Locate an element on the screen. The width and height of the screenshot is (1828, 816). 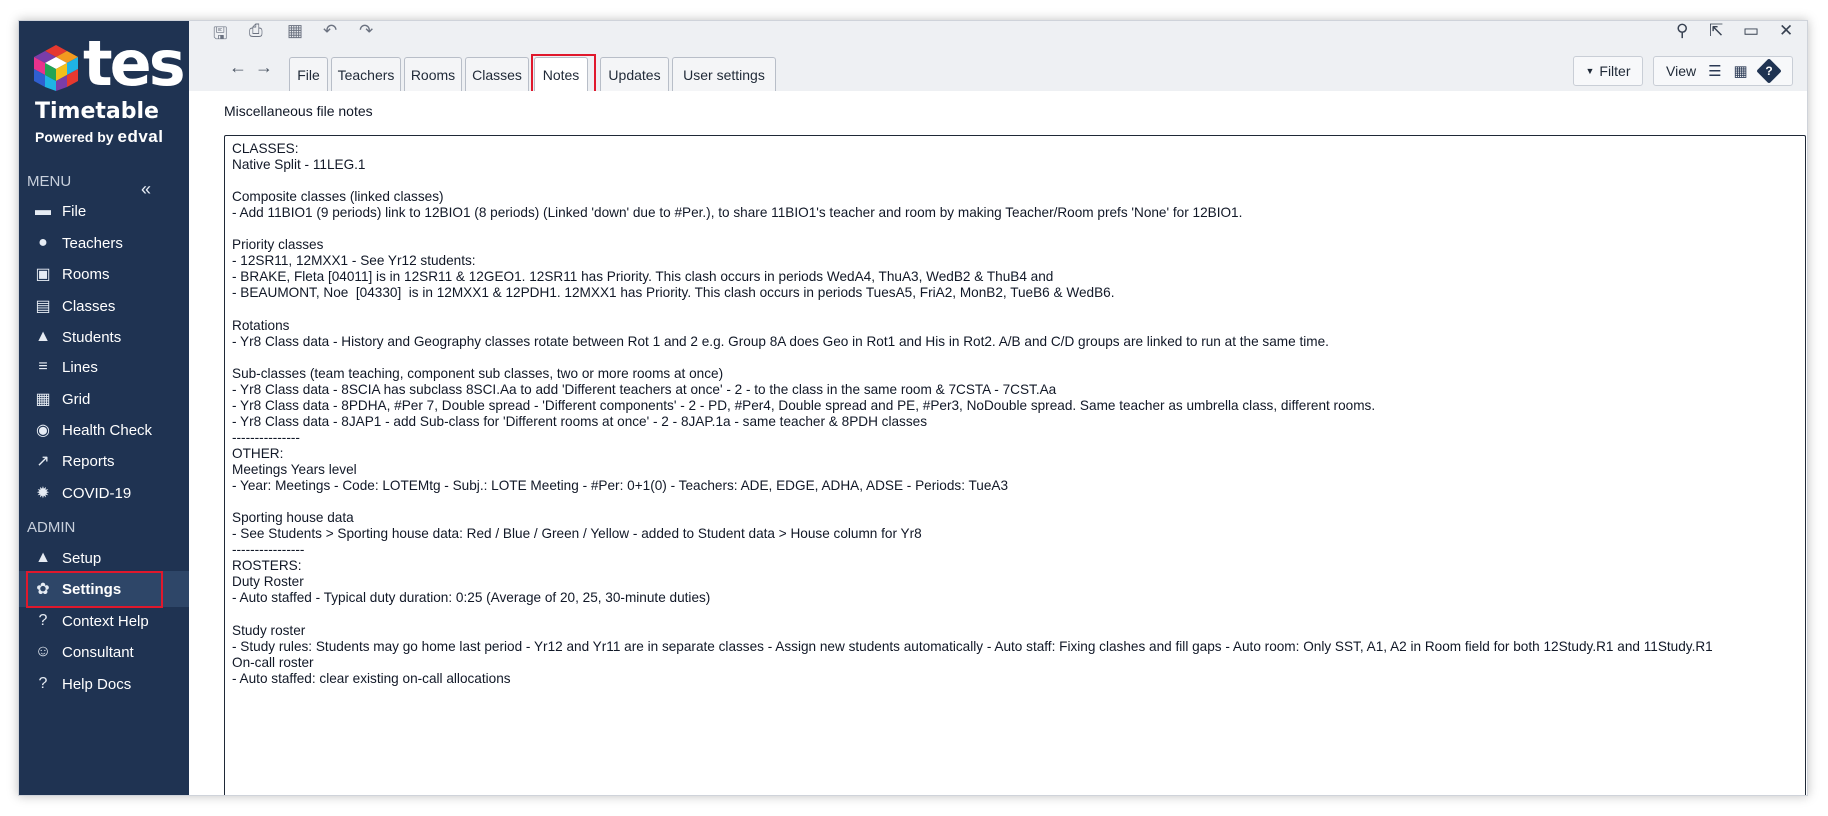
notes-line: Sporting house data is located at coordinates (293, 518).